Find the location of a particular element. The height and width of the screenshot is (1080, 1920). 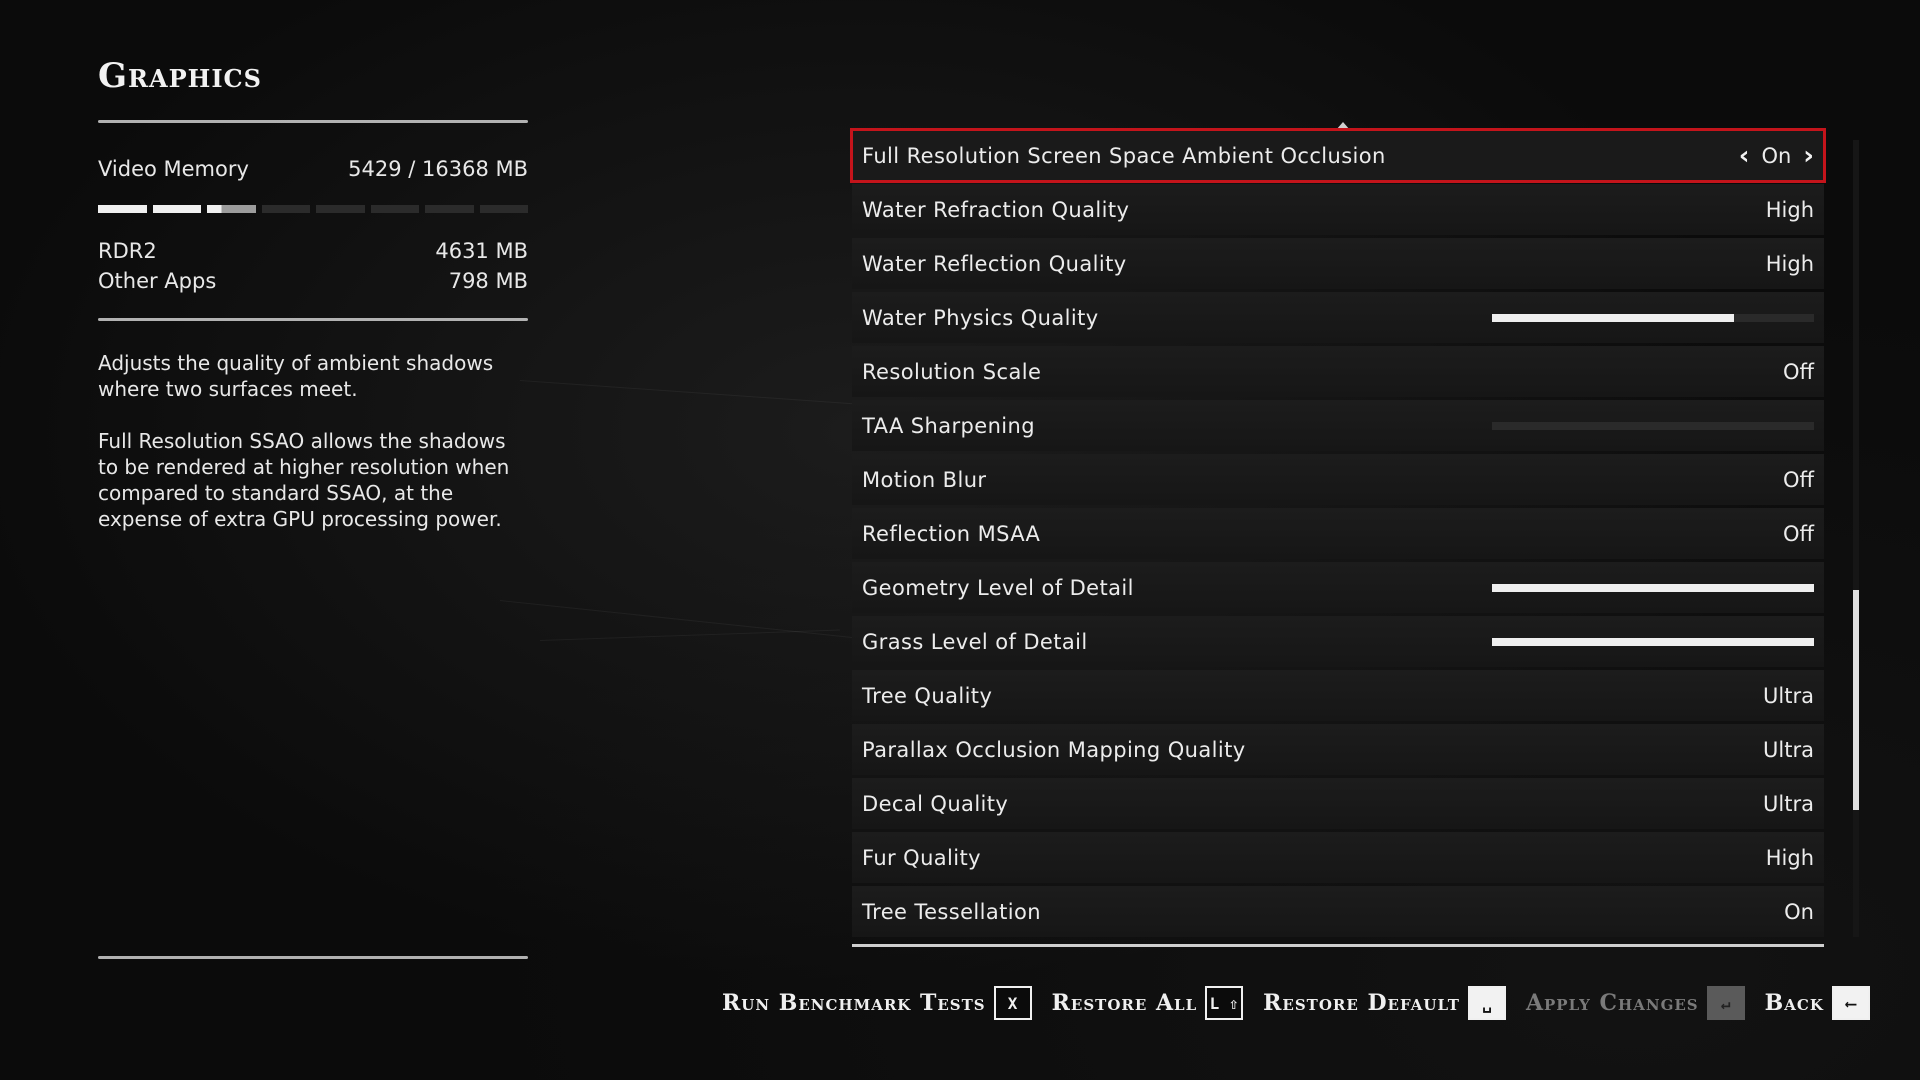

key-glyph-icon: X is located at coordinates (1012, 1003).